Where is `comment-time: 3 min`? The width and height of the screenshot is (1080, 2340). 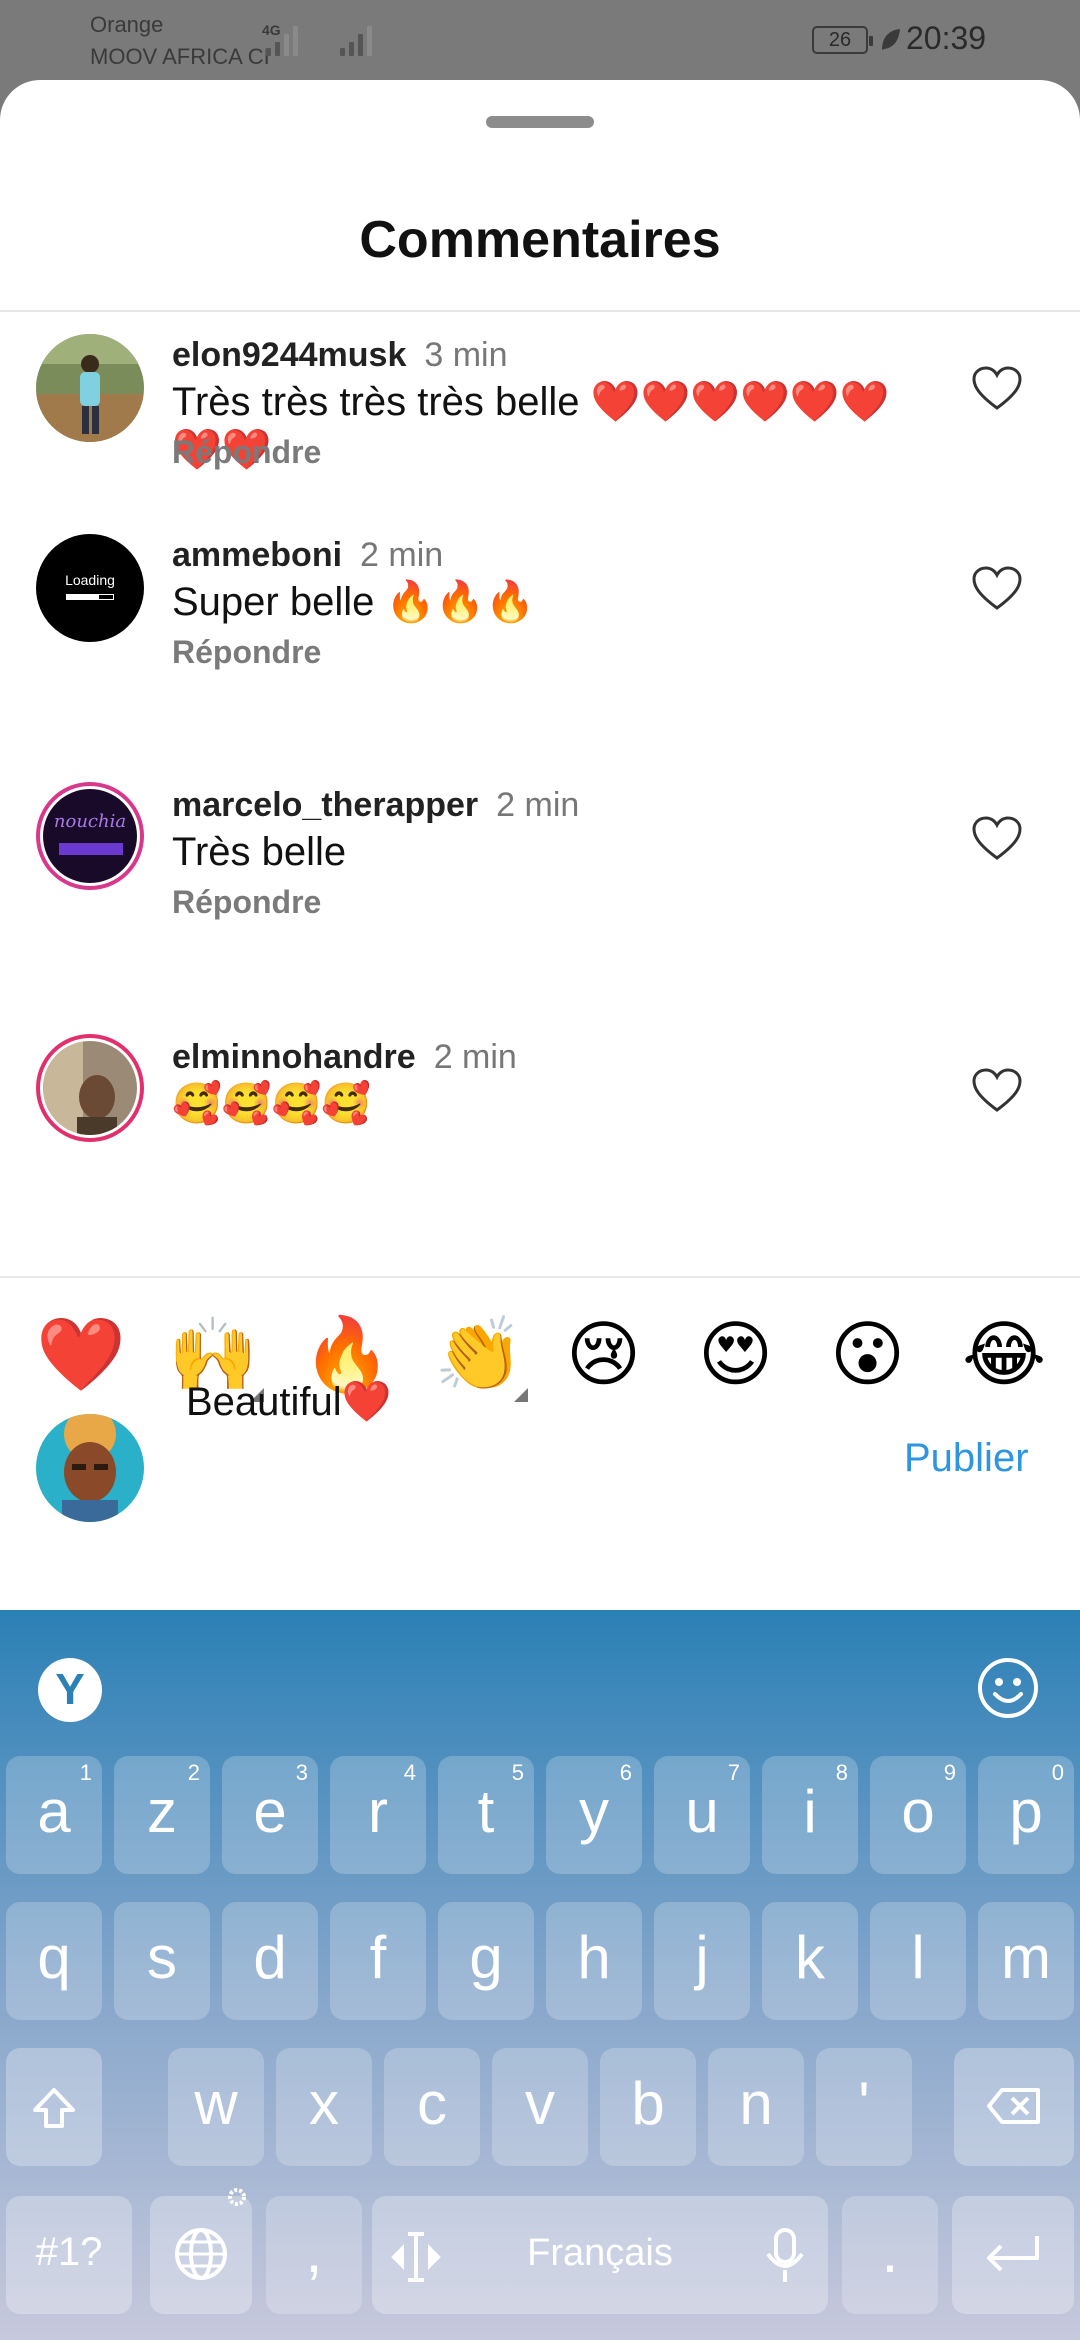 comment-time: 3 min is located at coordinates (466, 355).